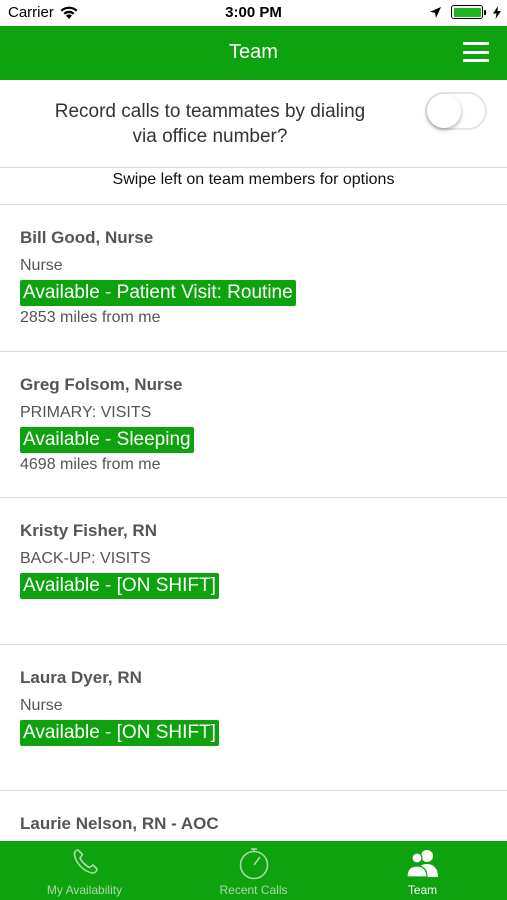 The width and height of the screenshot is (507, 900). Describe the element at coordinates (468, 12) in the screenshot. I see `battery-icon` at that location.